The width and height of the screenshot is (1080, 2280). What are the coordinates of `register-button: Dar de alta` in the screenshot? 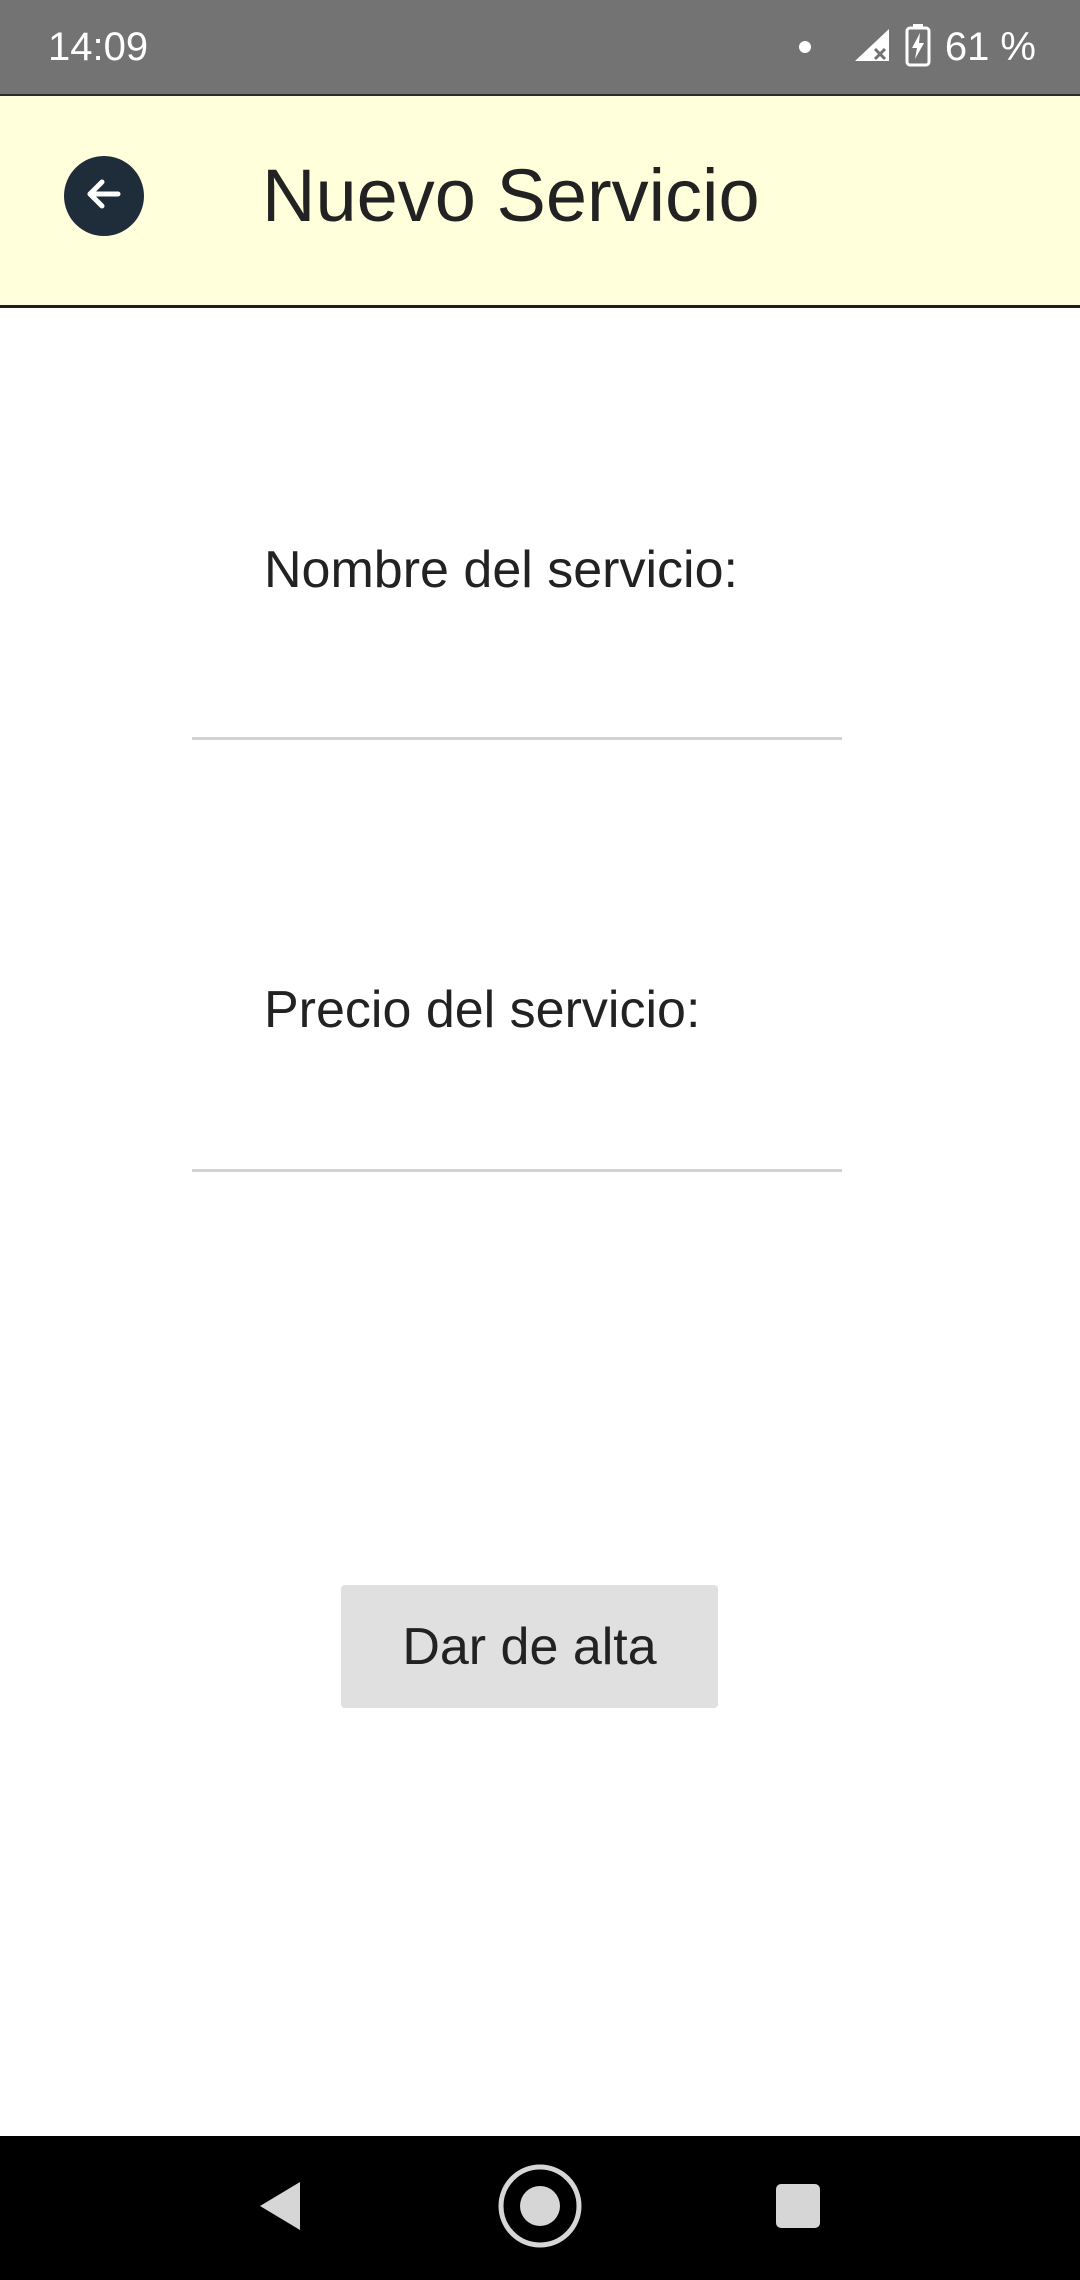 It's located at (529, 1646).